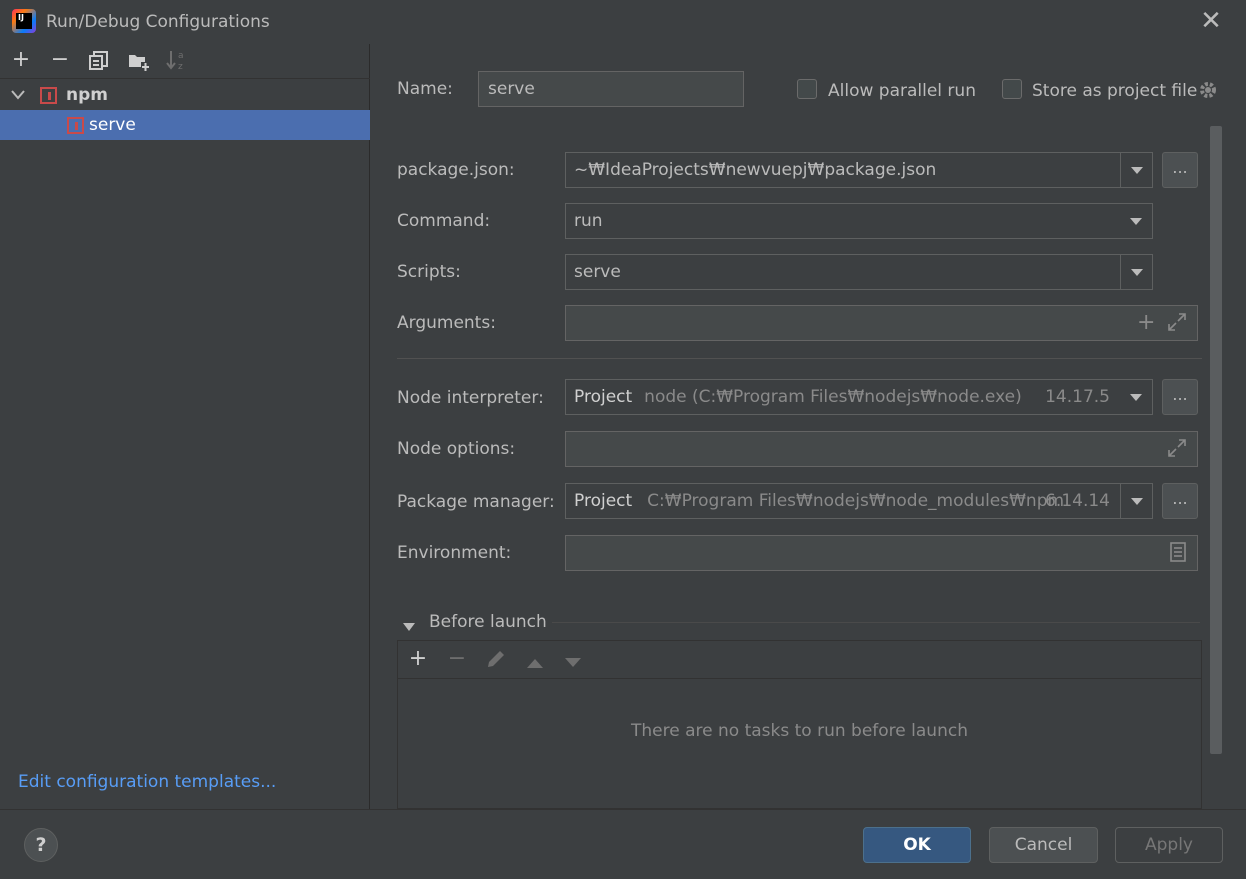 This screenshot has width=1246, height=879. What do you see at coordinates (623, 844) in the screenshot?
I see `dialog-footer: ? OK Cancel Apply` at bounding box center [623, 844].